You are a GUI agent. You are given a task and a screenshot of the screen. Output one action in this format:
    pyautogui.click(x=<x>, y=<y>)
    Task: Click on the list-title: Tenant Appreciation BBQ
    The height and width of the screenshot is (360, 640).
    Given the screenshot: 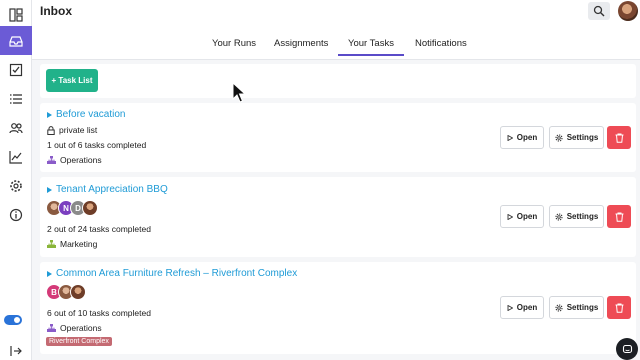 What is the action you would take?
    pyautogui.click(x=107, y=189)
    